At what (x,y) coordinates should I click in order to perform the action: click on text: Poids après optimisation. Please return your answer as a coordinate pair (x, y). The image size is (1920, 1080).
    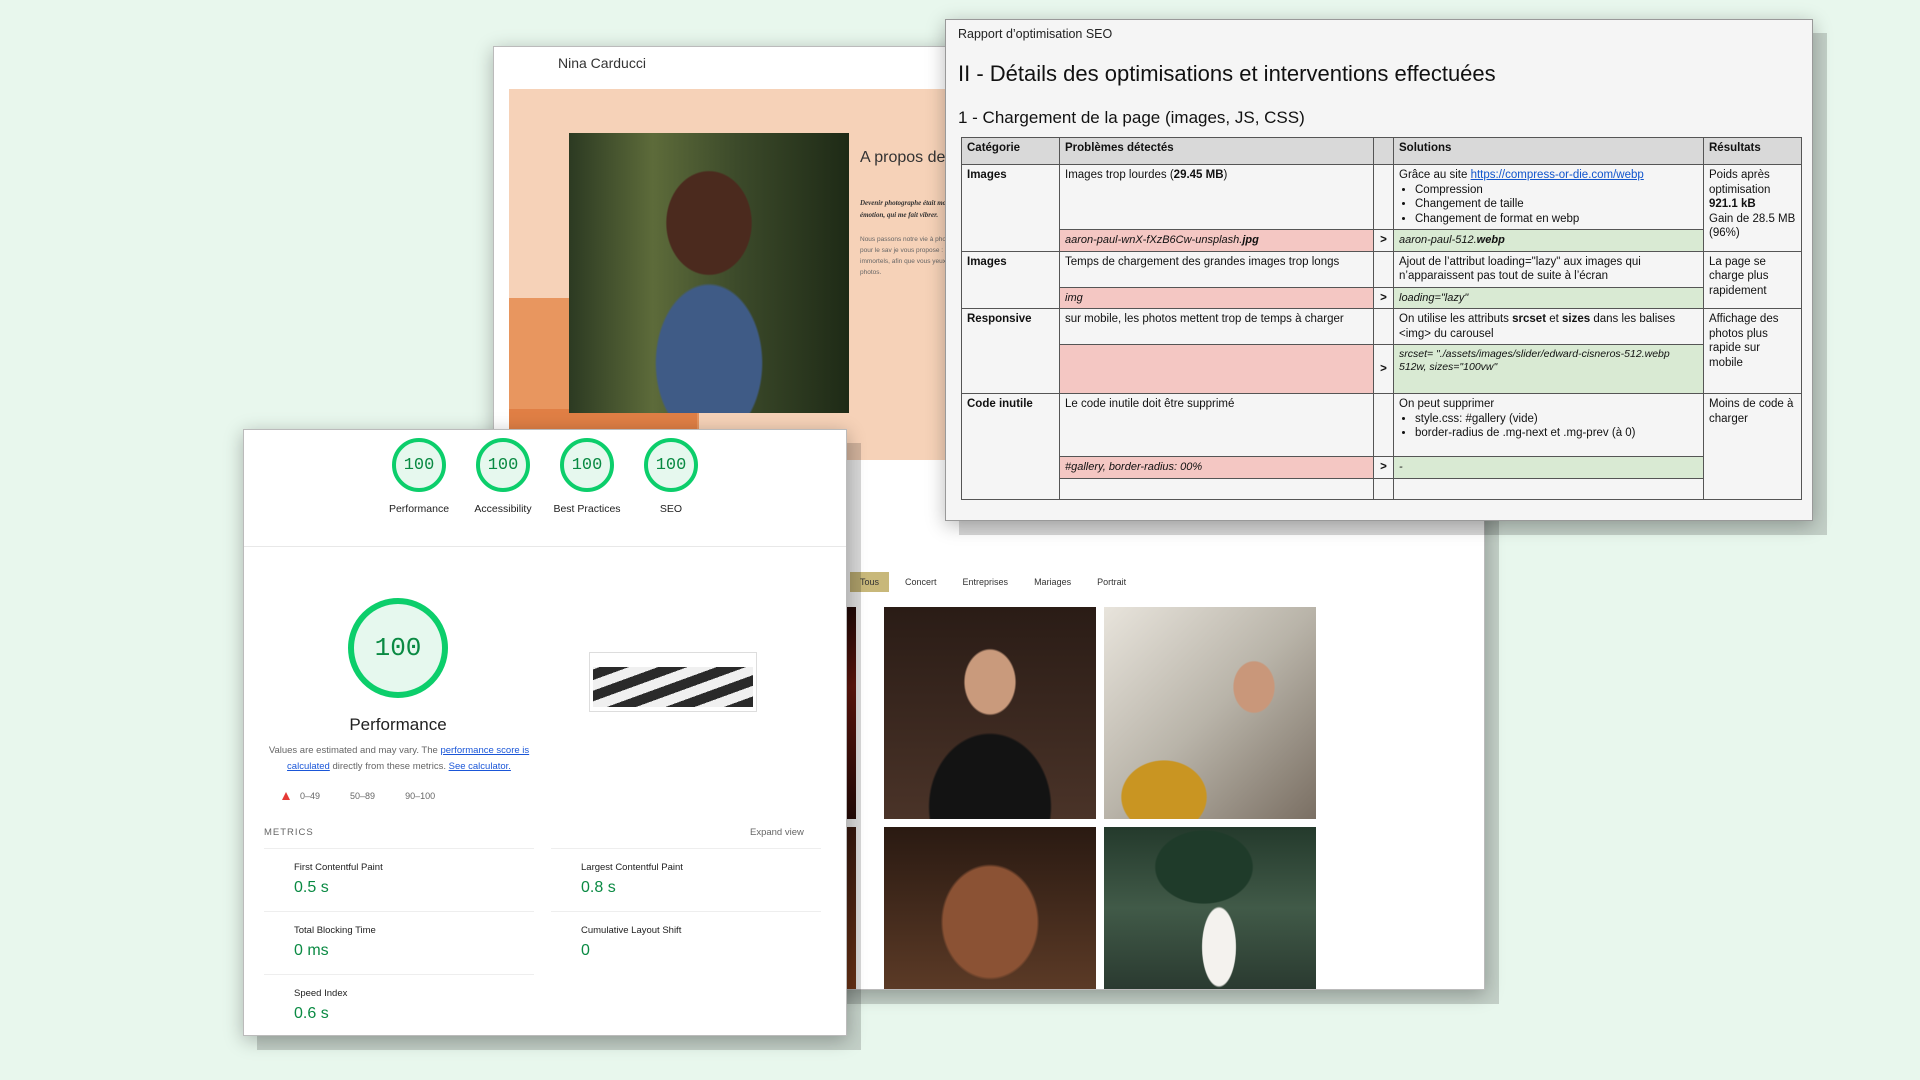
    Looking at the image, I should click on (1740, 182).